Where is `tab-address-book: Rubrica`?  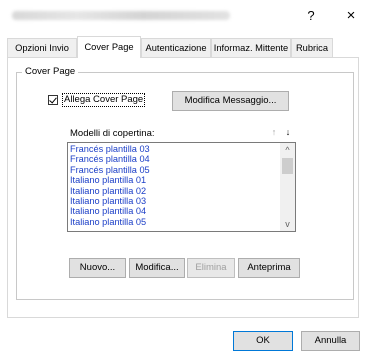 tab-address-book: Rubrica is located at coordinates (312, 47).